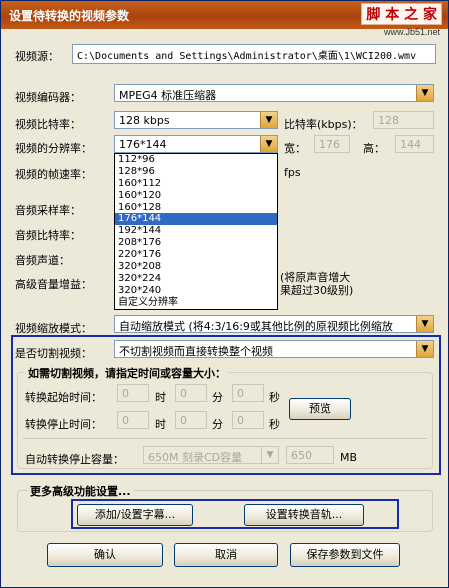 This screenshot has width=449, height=588. I want to click on resolution-option: 112*96, so click(196, 160).